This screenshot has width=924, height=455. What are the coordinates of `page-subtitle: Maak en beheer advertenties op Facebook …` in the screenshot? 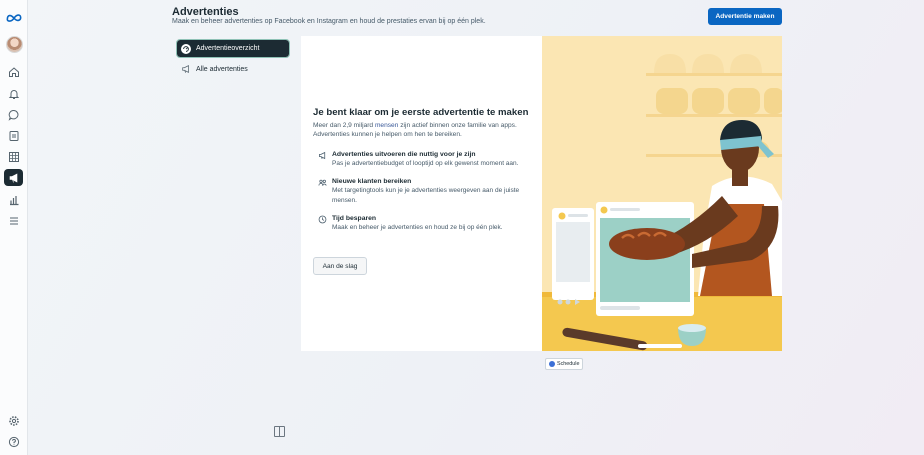 It's located at (329, 21).